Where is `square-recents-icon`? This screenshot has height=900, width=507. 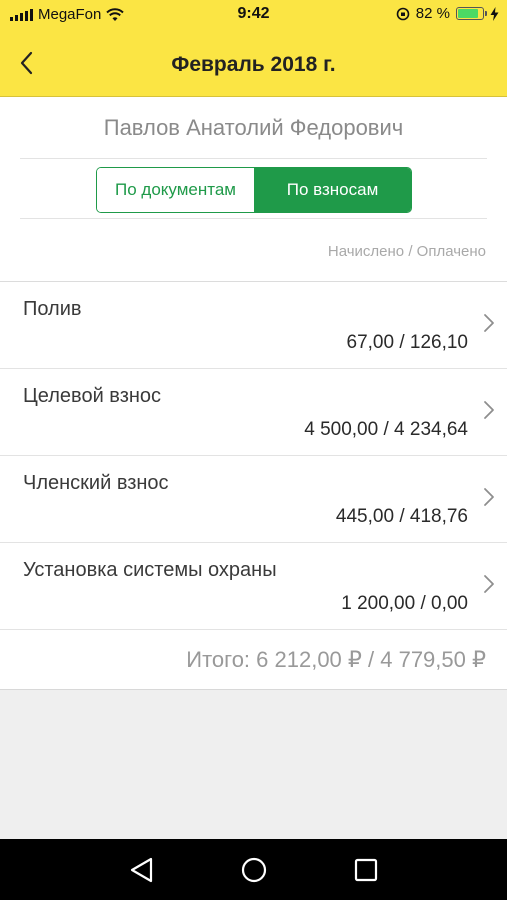
square-recents-icon is located at coordinates (366, 870).